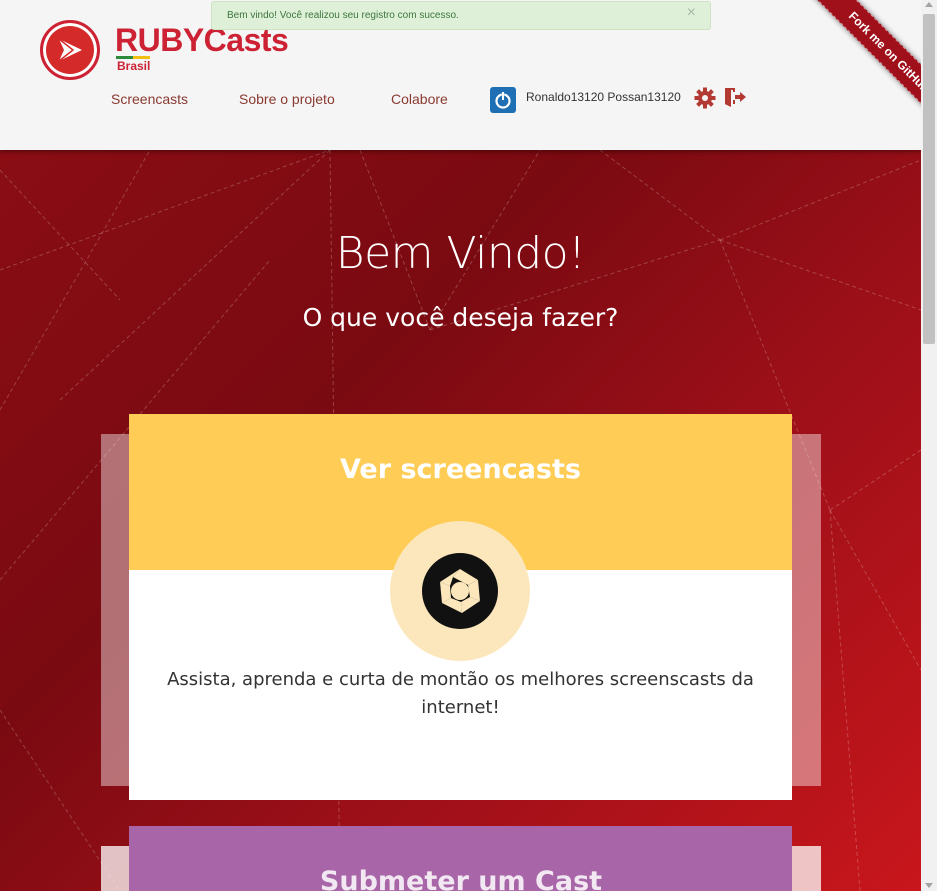  I want to click on nav-screencasts: Screencasts, so click(149, 99).